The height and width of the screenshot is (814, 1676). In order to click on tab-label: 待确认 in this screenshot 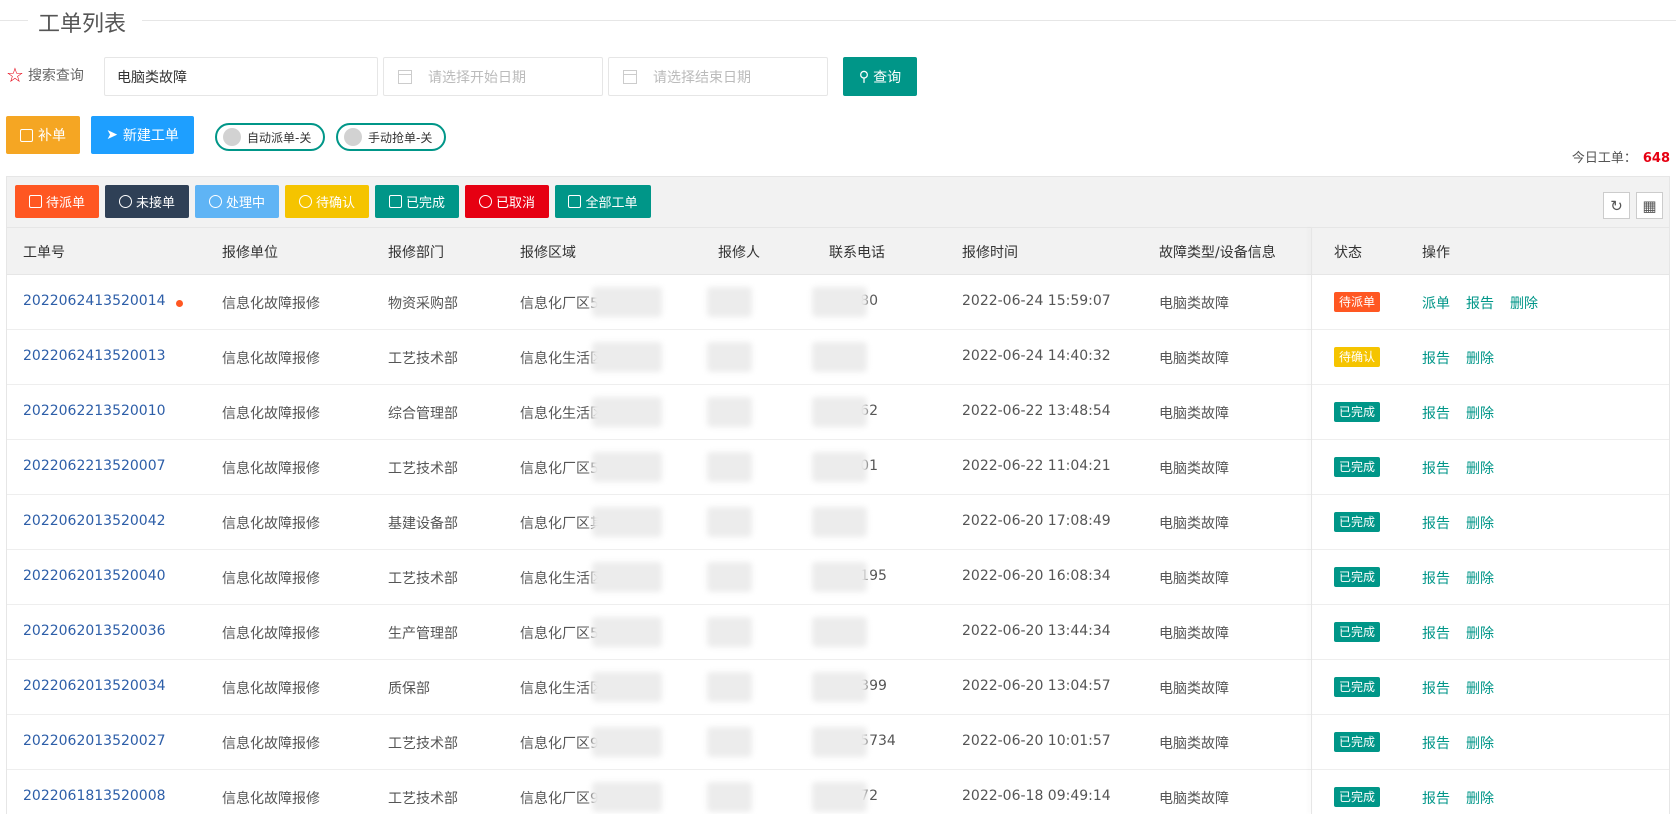, I will do `click(335, 203)`.